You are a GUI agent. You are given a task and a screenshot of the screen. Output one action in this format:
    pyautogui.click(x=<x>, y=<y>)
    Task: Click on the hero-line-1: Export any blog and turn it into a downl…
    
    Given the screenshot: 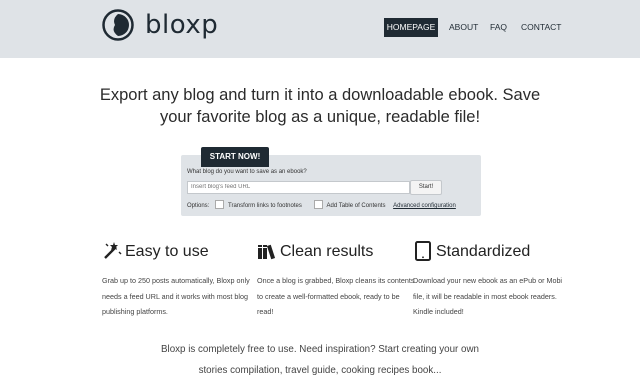 What is the action you would take?
    pyautogui.click(x=320, y=95)
    